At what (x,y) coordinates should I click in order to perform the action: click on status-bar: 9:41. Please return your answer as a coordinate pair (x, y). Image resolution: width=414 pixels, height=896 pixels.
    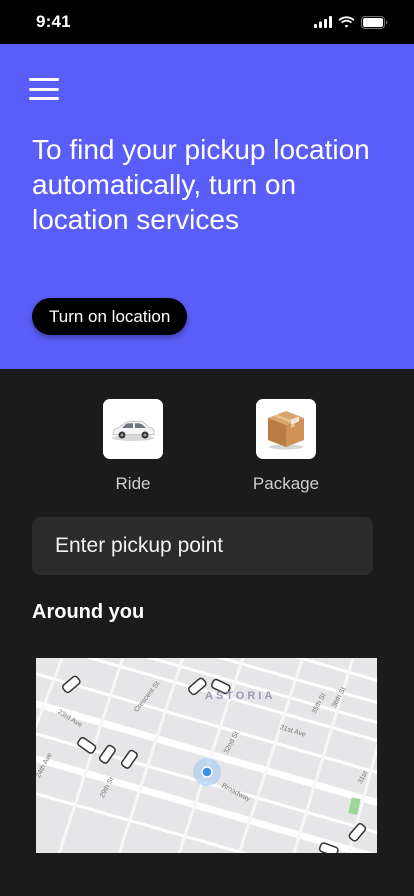
    Looking at the image, I should click on (207, 22).